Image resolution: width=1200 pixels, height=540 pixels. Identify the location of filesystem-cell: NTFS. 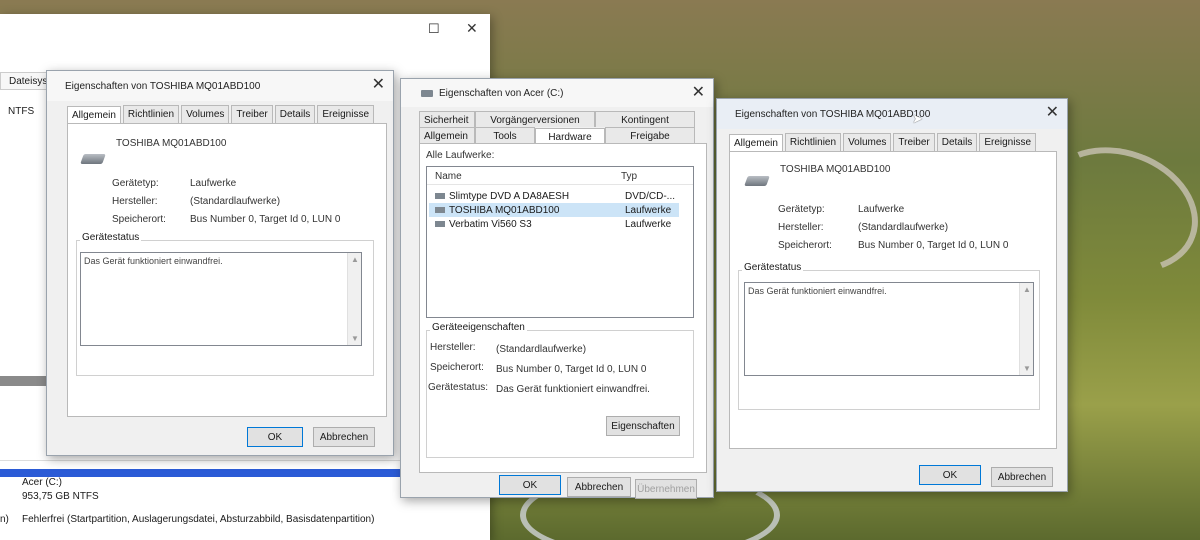
(21, 111).